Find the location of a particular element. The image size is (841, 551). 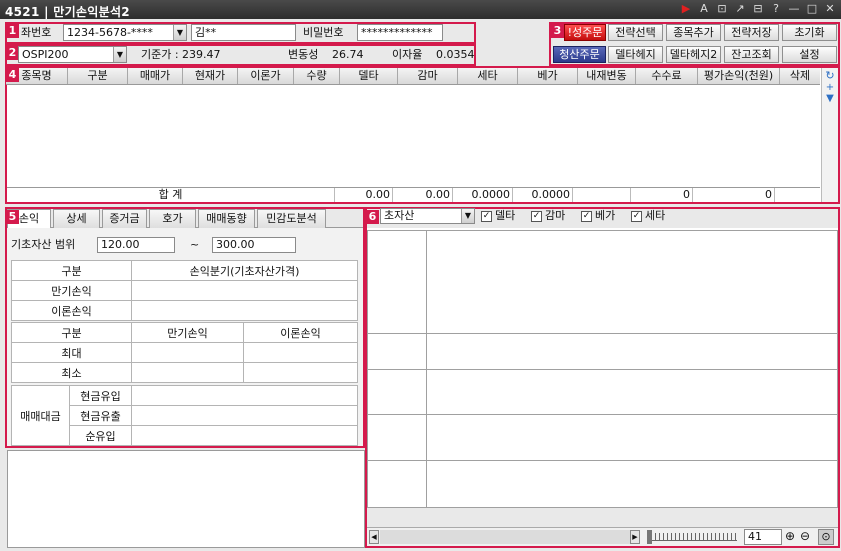

title-bar: 4521 | 만기손익분석2 ▶ A ⊡ ↗ ⊟ ? — □ ✕ is located at coordinates (420, 9).